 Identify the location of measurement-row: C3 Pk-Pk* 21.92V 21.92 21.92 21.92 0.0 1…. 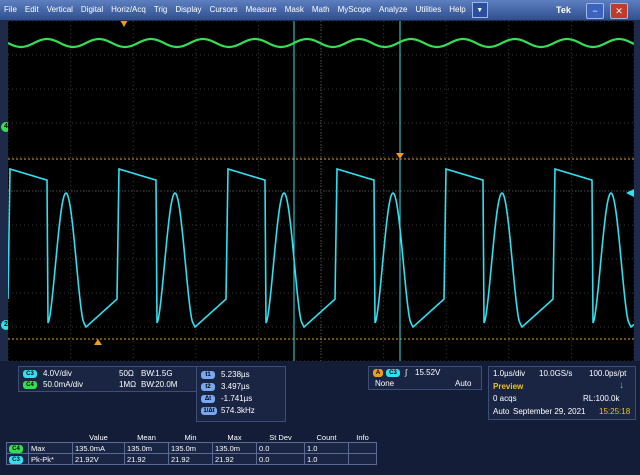
(191, 459).